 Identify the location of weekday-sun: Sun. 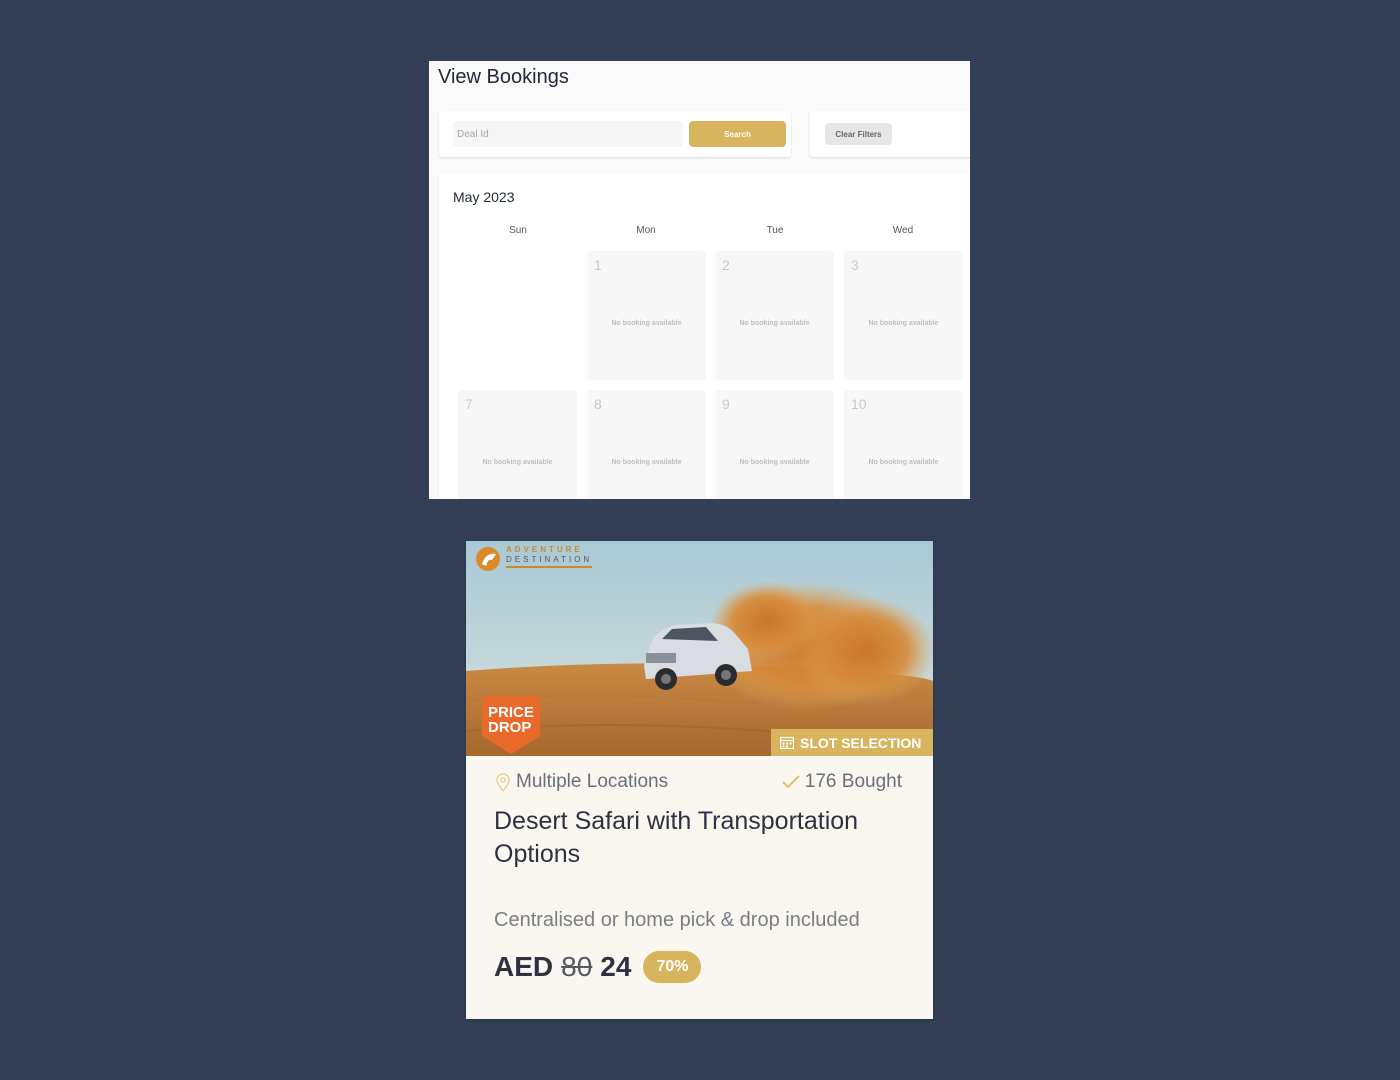
(518, 230).